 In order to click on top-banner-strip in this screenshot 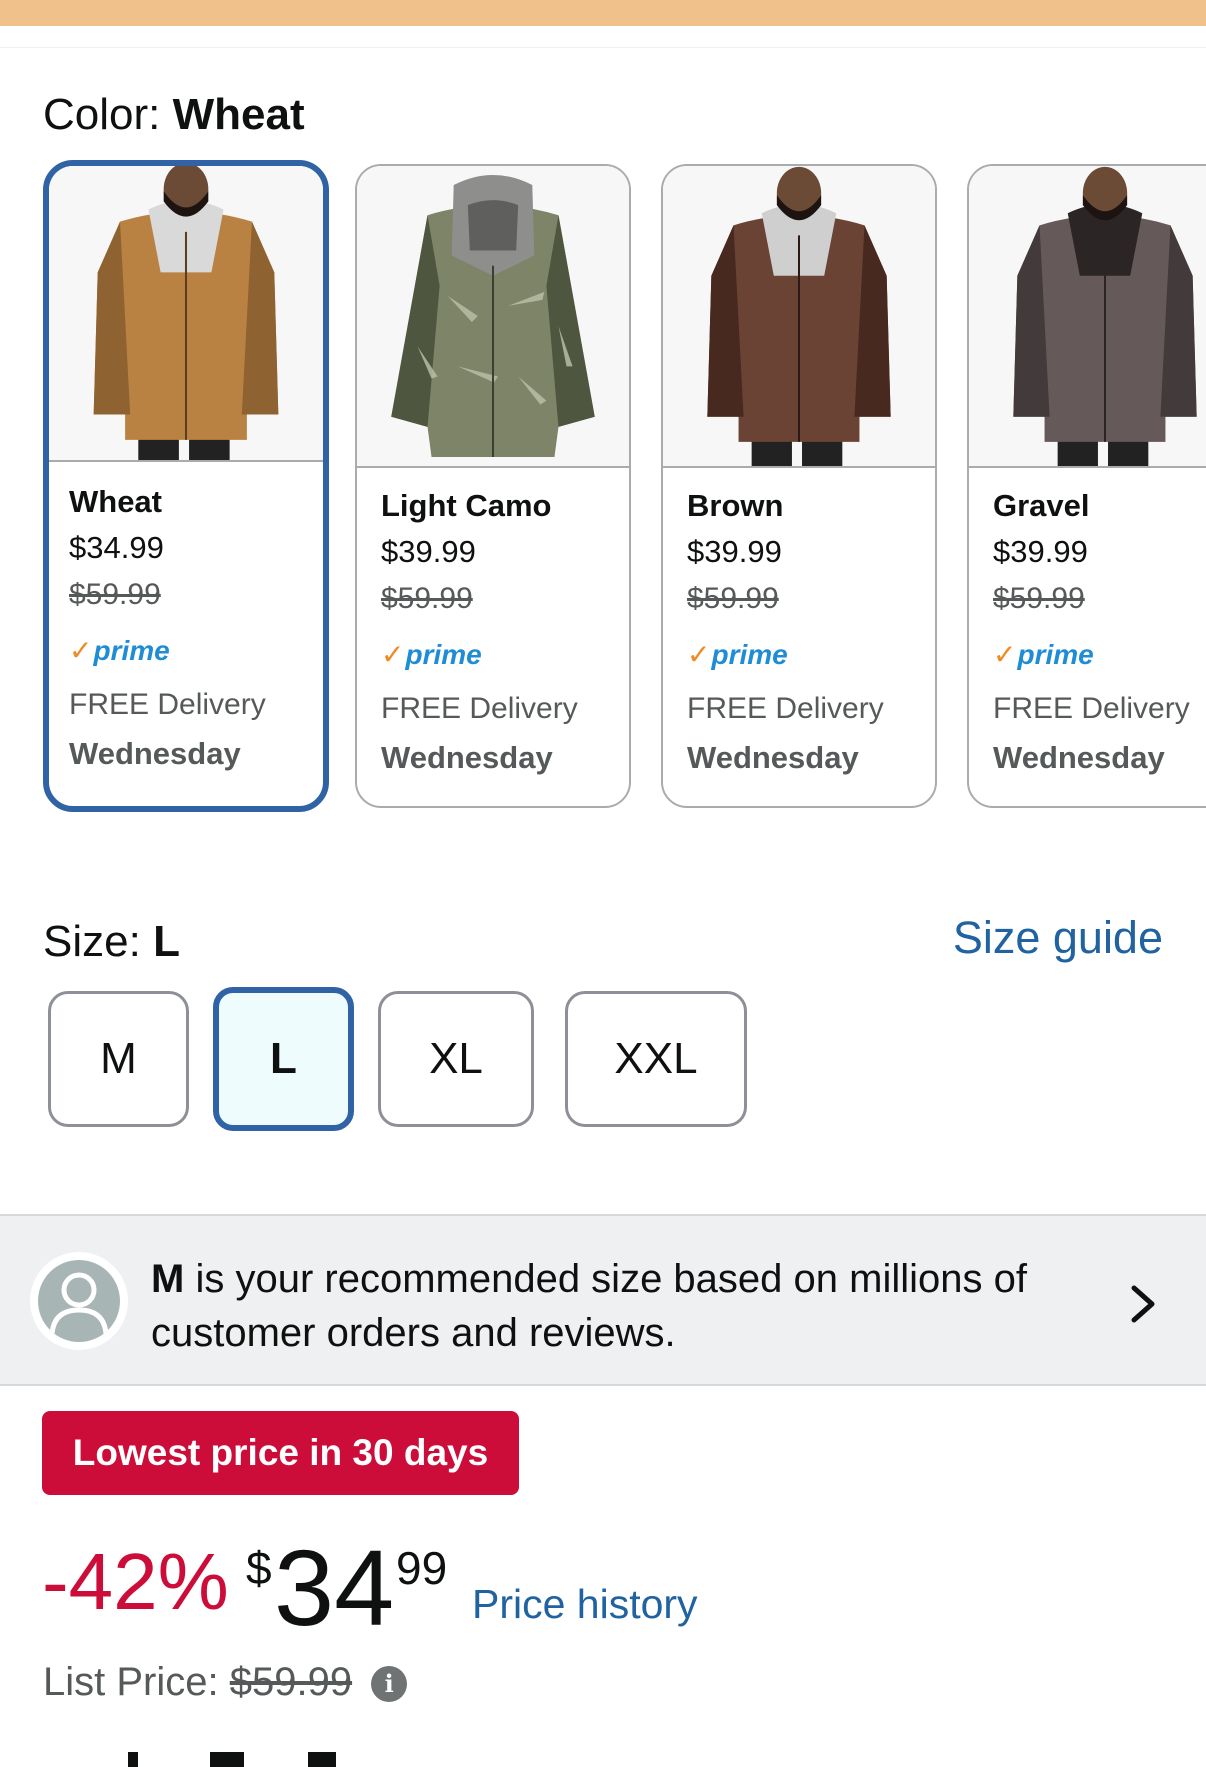, I will do `click(603, 13)`.